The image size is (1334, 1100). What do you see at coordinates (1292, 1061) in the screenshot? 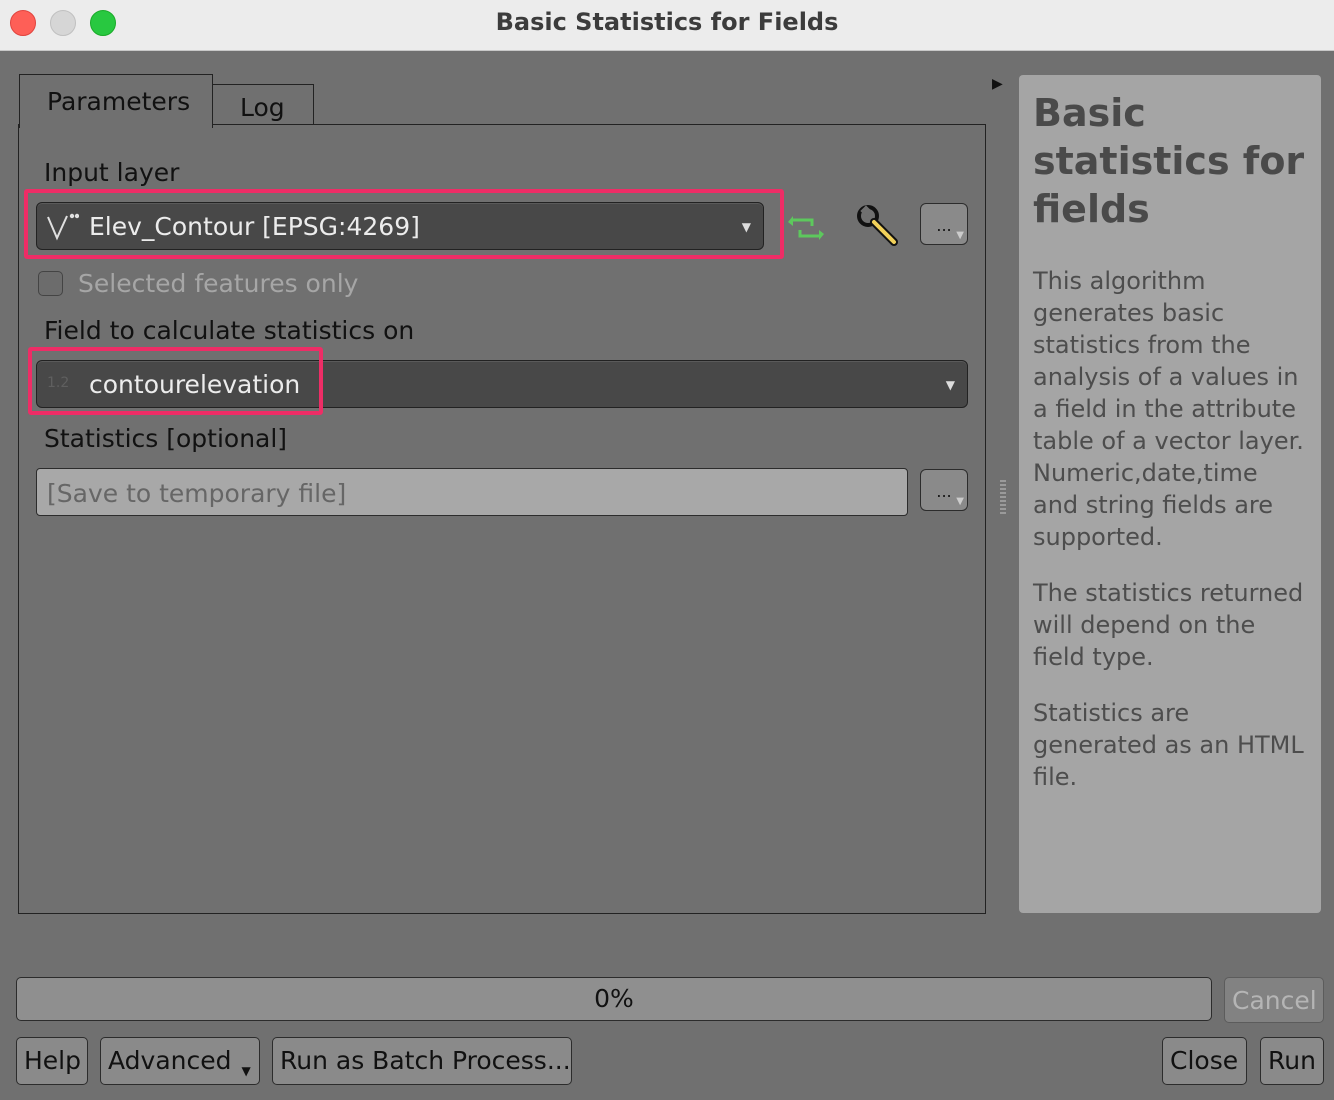
I see `run-button: Run` at bounding box center [1292, 1061].